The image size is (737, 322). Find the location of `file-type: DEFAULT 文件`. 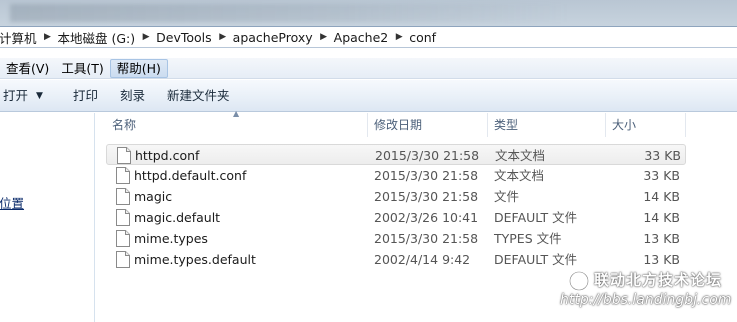

file-type: DEFAULT 文件 is located at coordinates (536, 217).